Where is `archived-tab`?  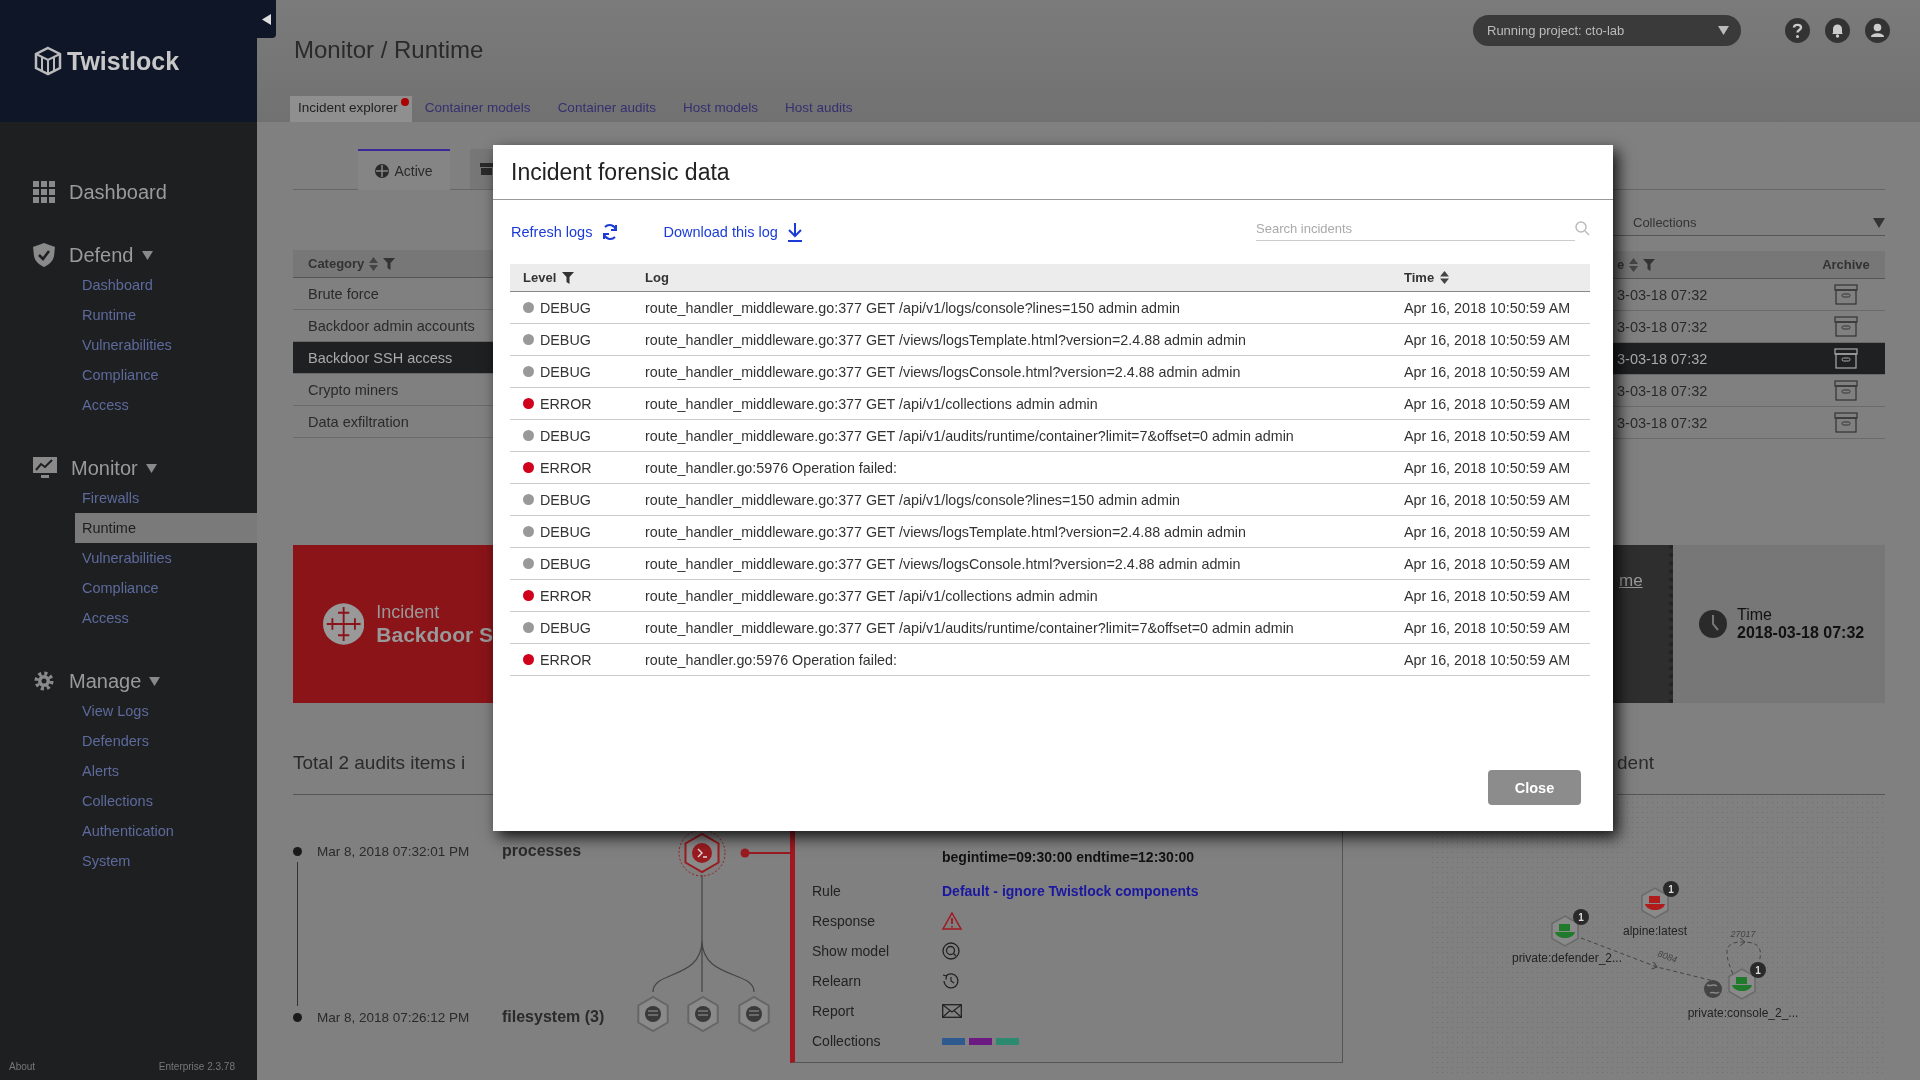 archived-tab is located at coordinates (481, 169).